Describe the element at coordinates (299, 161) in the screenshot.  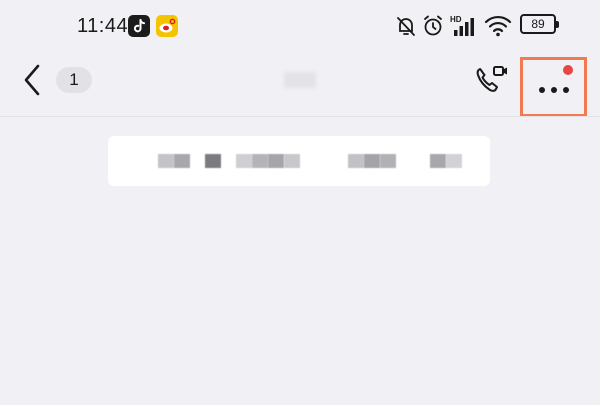
I see `system-notice` at that location.